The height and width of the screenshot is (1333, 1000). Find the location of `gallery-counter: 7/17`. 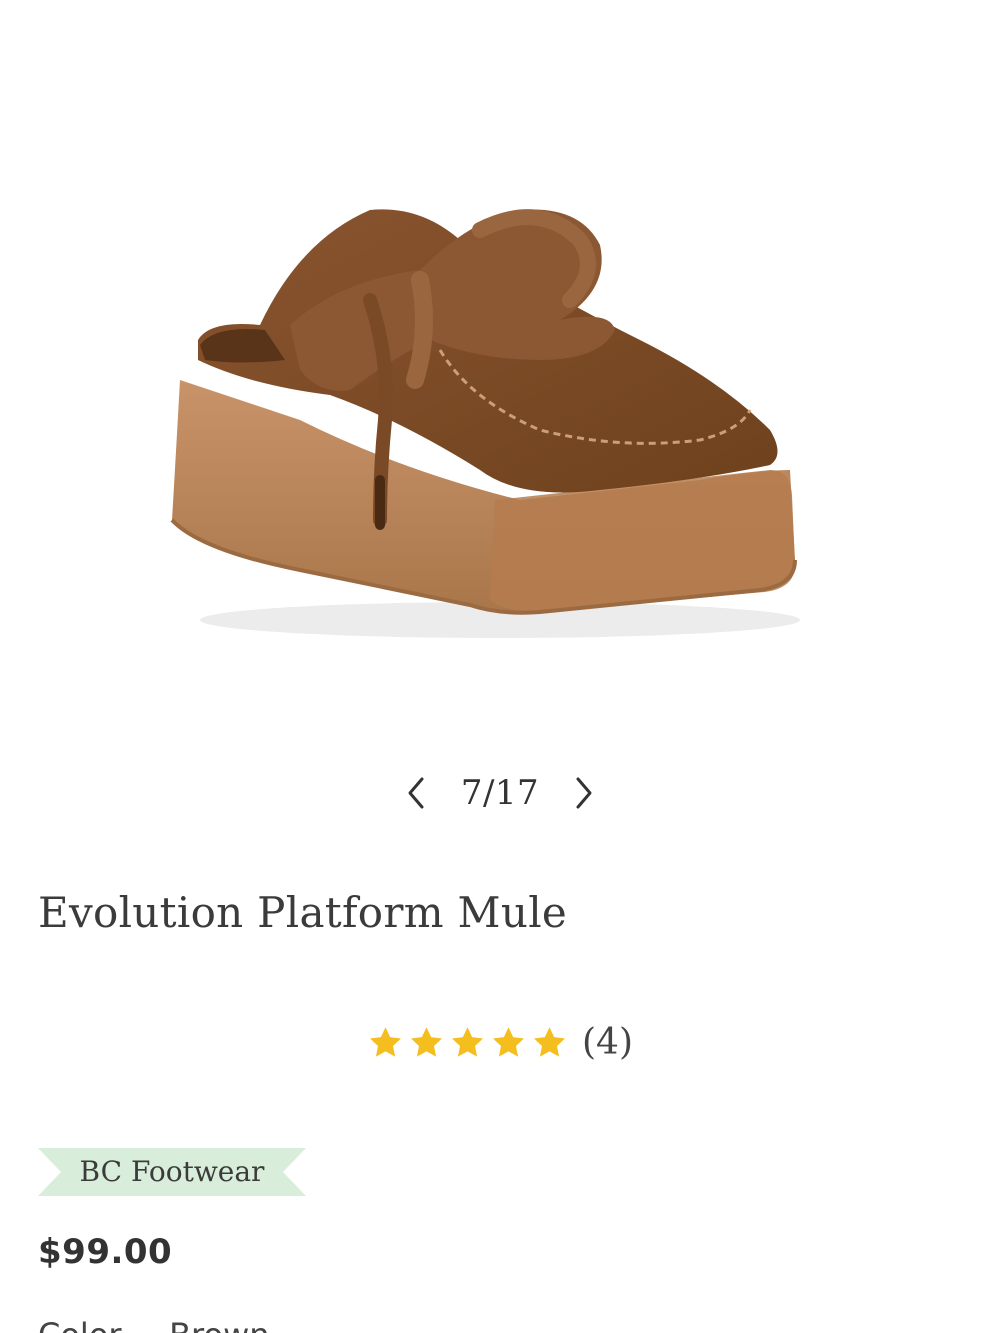

gallery-counter: 7/17 is located at coordinates (500, 793).